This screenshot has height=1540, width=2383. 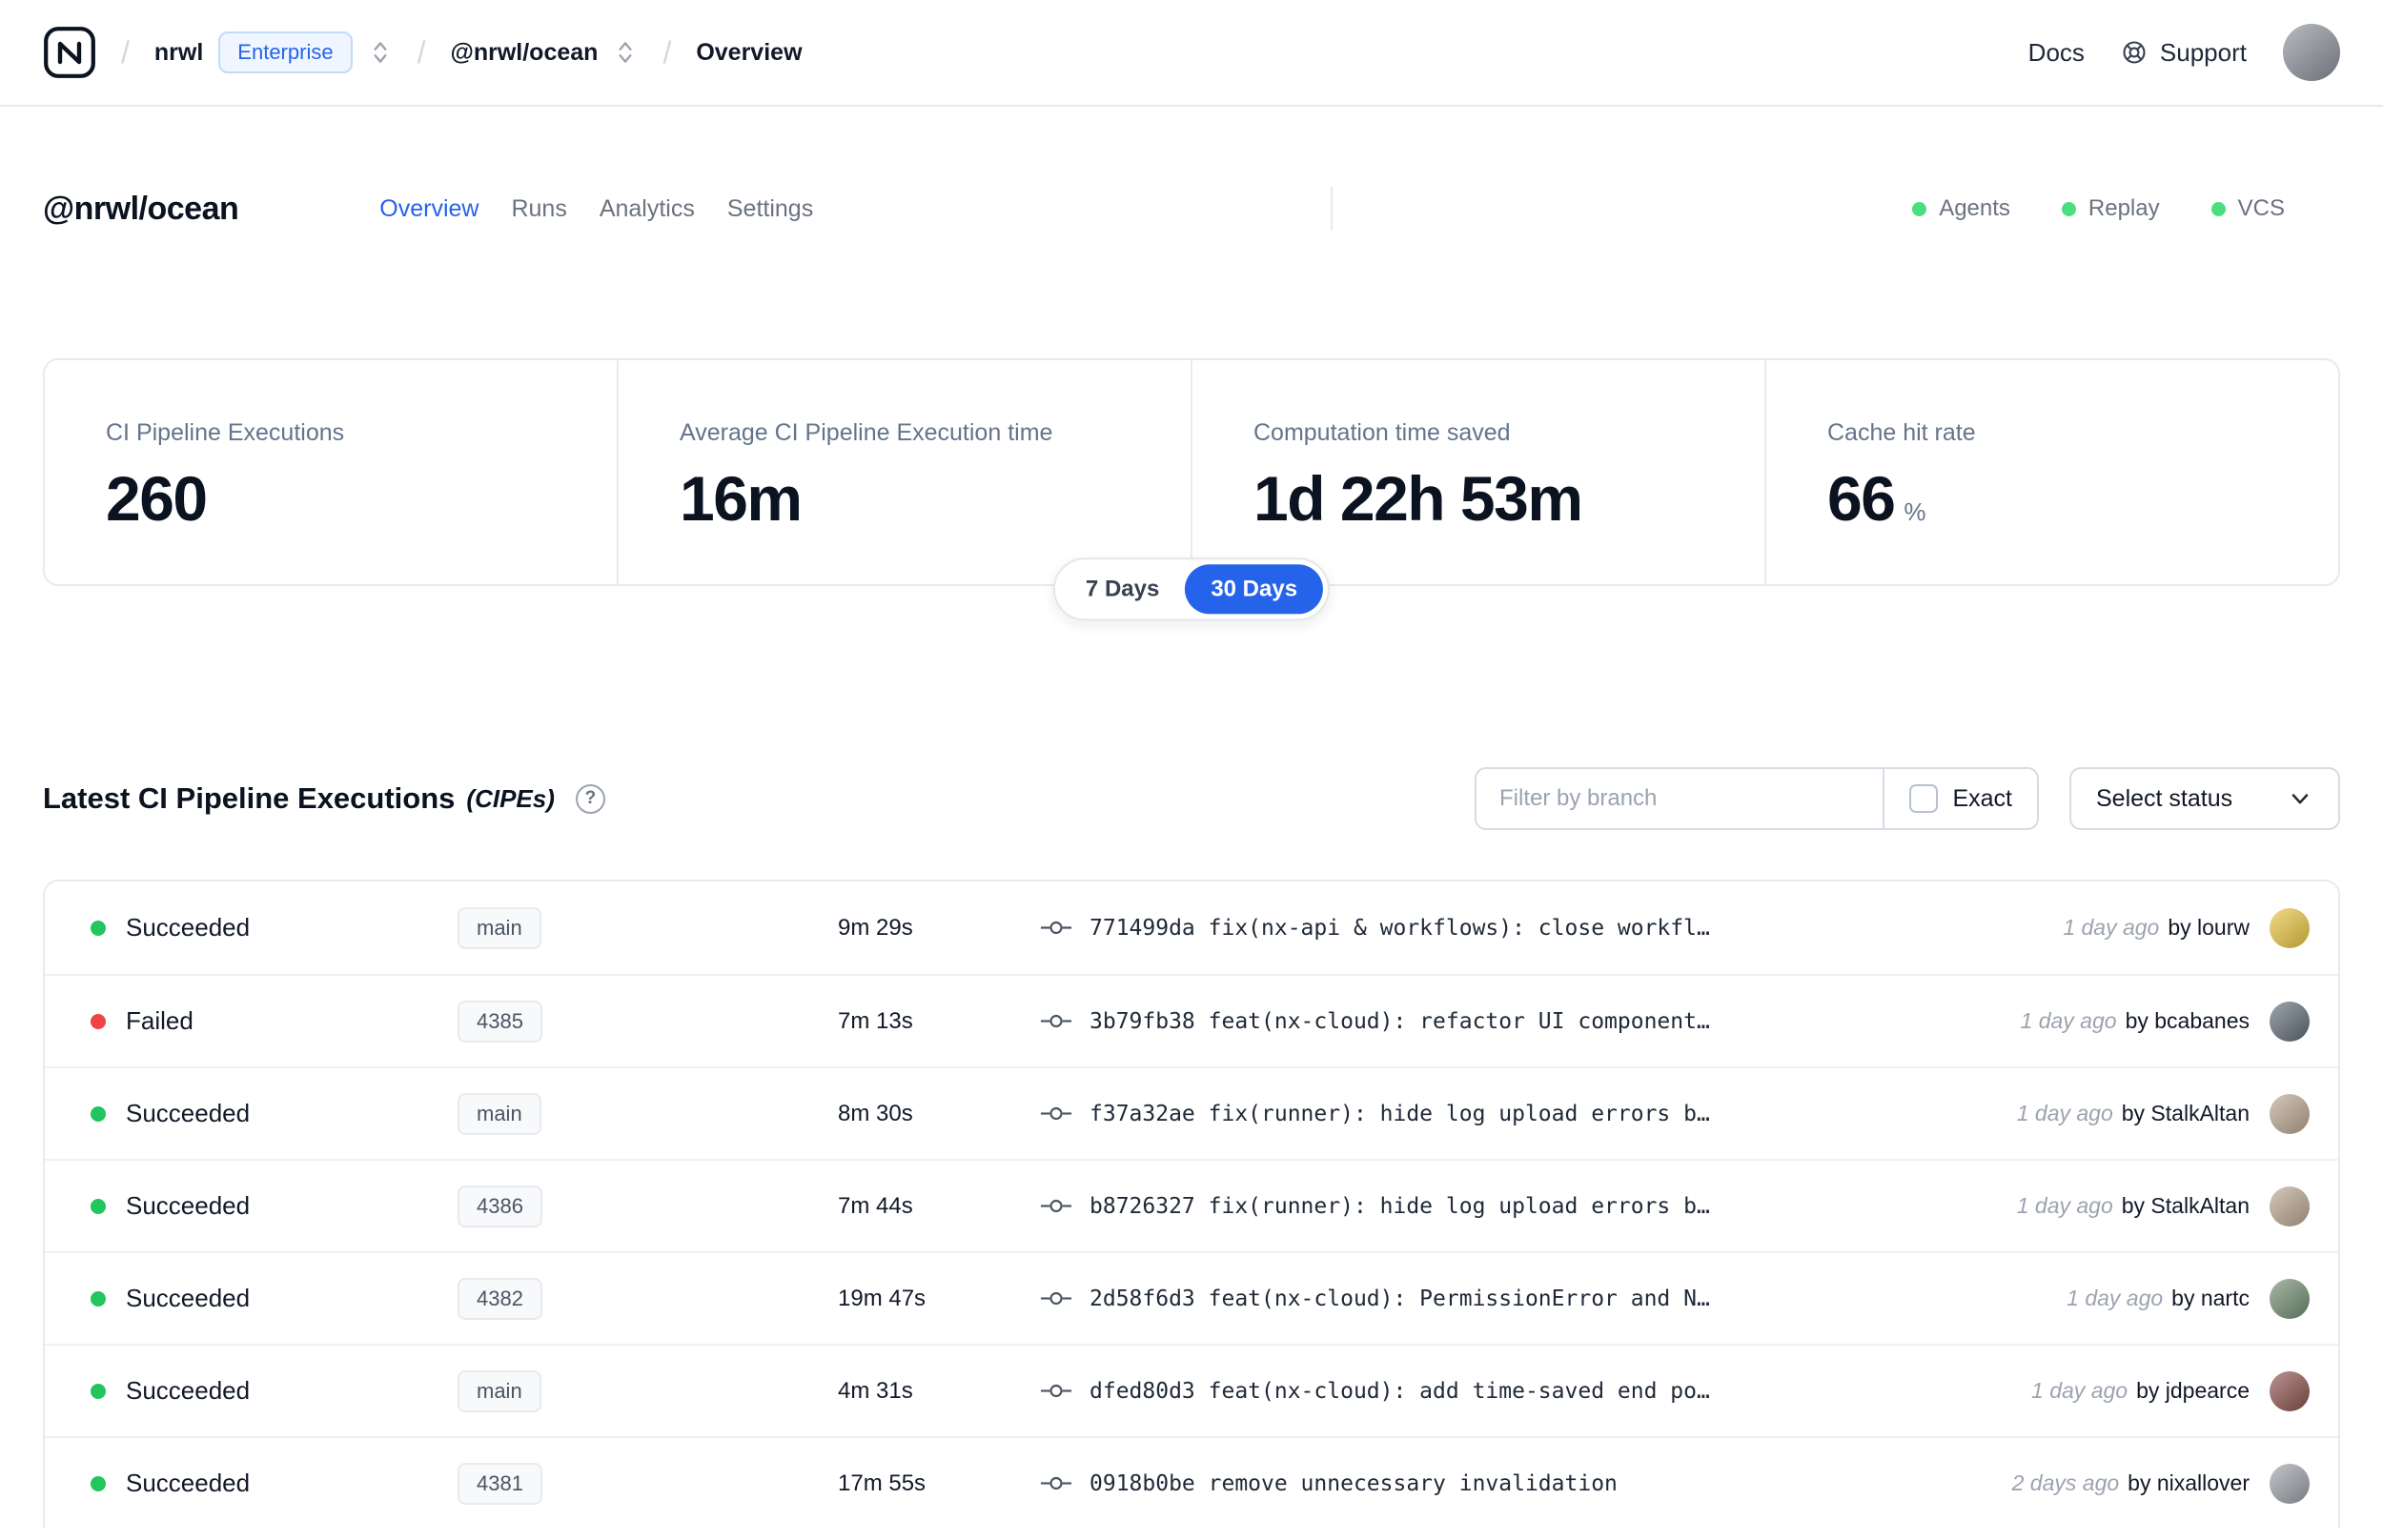 What do you see at coordinates (274, 1113) in the screenshot?
I see `status-cell: Succeeded` at bounding box center [274, 1113].